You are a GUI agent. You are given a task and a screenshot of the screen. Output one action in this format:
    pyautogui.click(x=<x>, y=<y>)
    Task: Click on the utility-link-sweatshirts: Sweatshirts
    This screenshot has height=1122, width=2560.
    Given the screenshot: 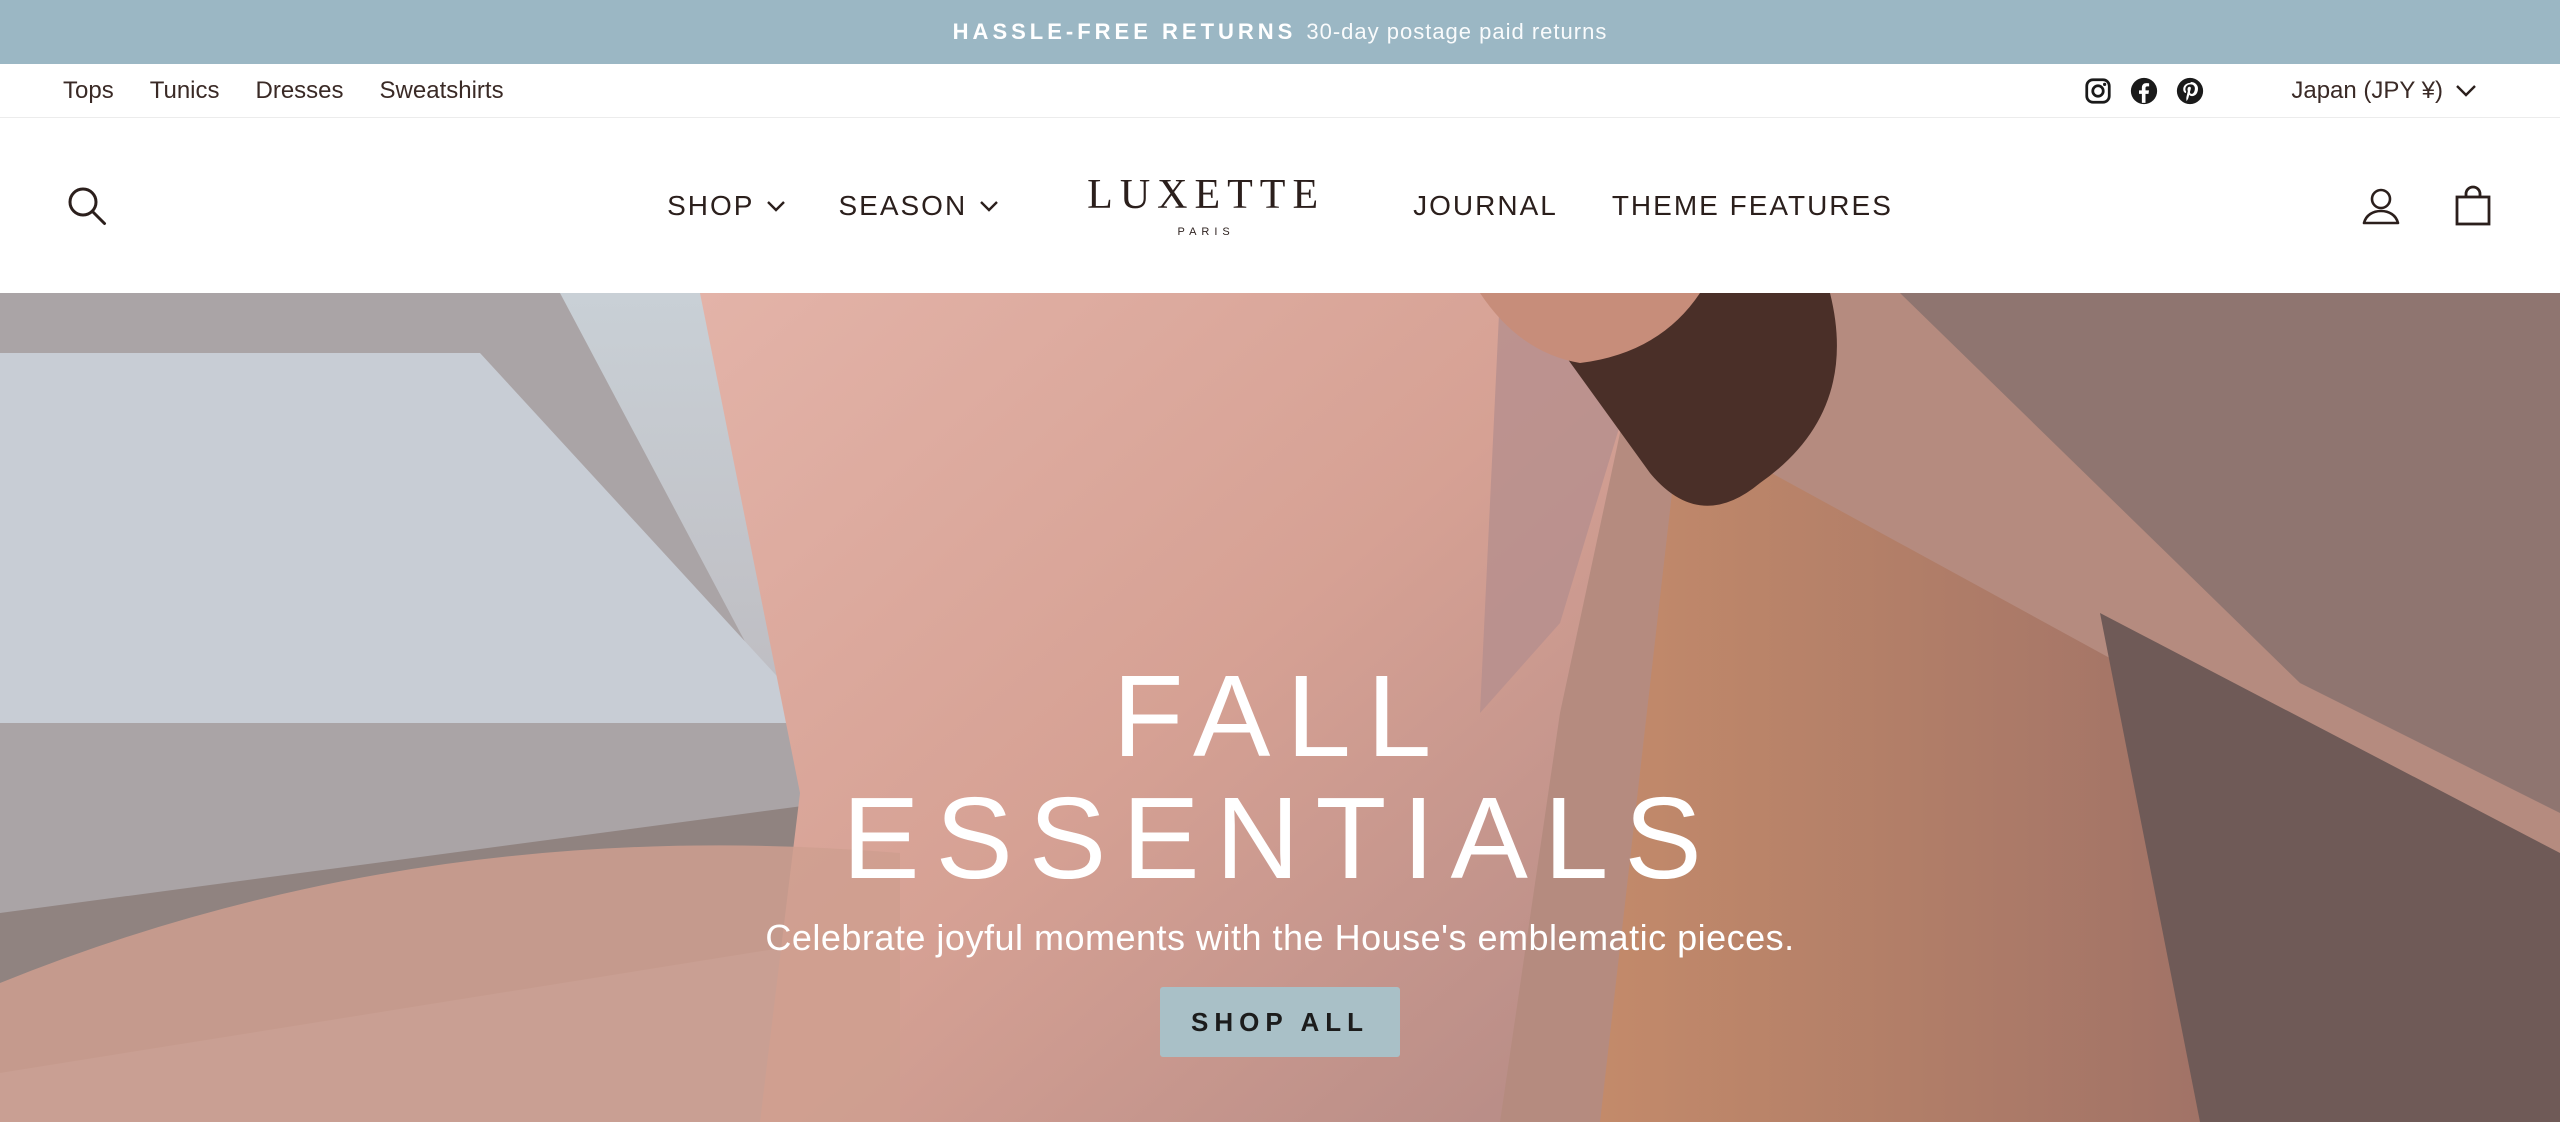 What is the action you would take?
    pyautogui.click(x=442, y=91)
    